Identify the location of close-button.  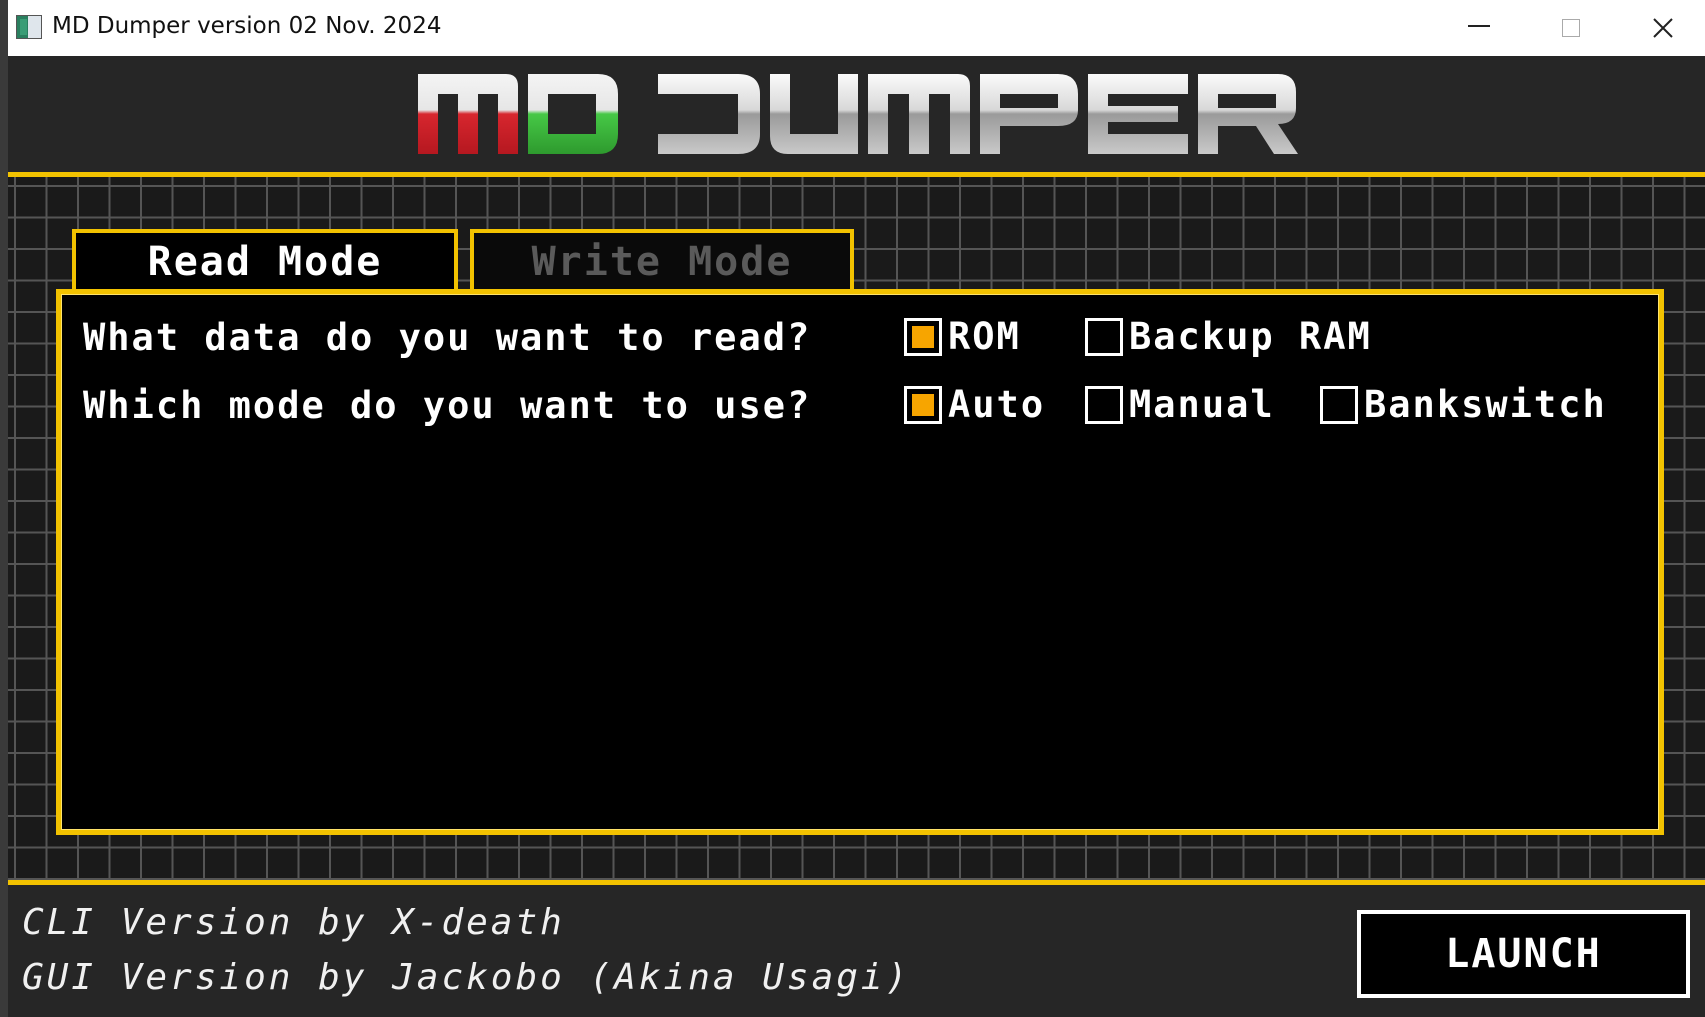
(1661, 28).